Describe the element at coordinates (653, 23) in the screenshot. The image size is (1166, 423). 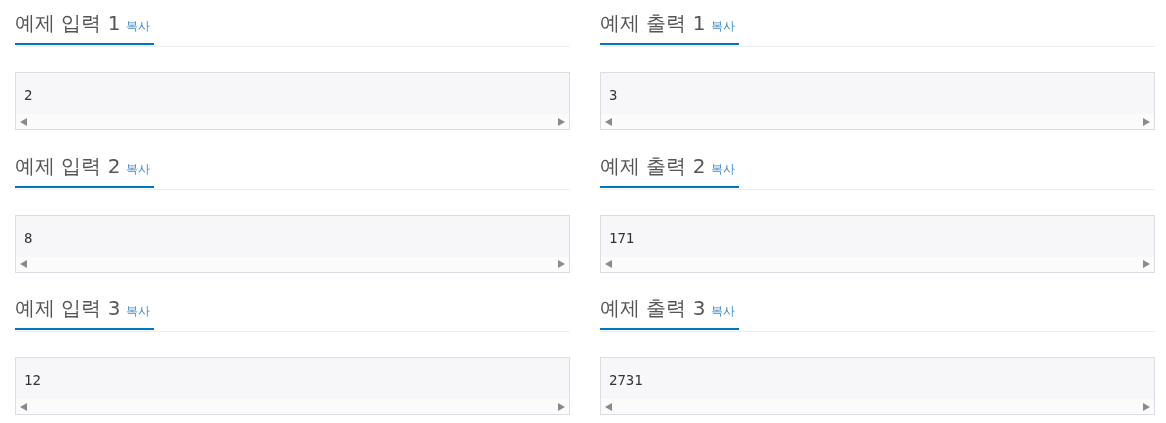
I see `section-heading: 예제 출력 1` at that location.